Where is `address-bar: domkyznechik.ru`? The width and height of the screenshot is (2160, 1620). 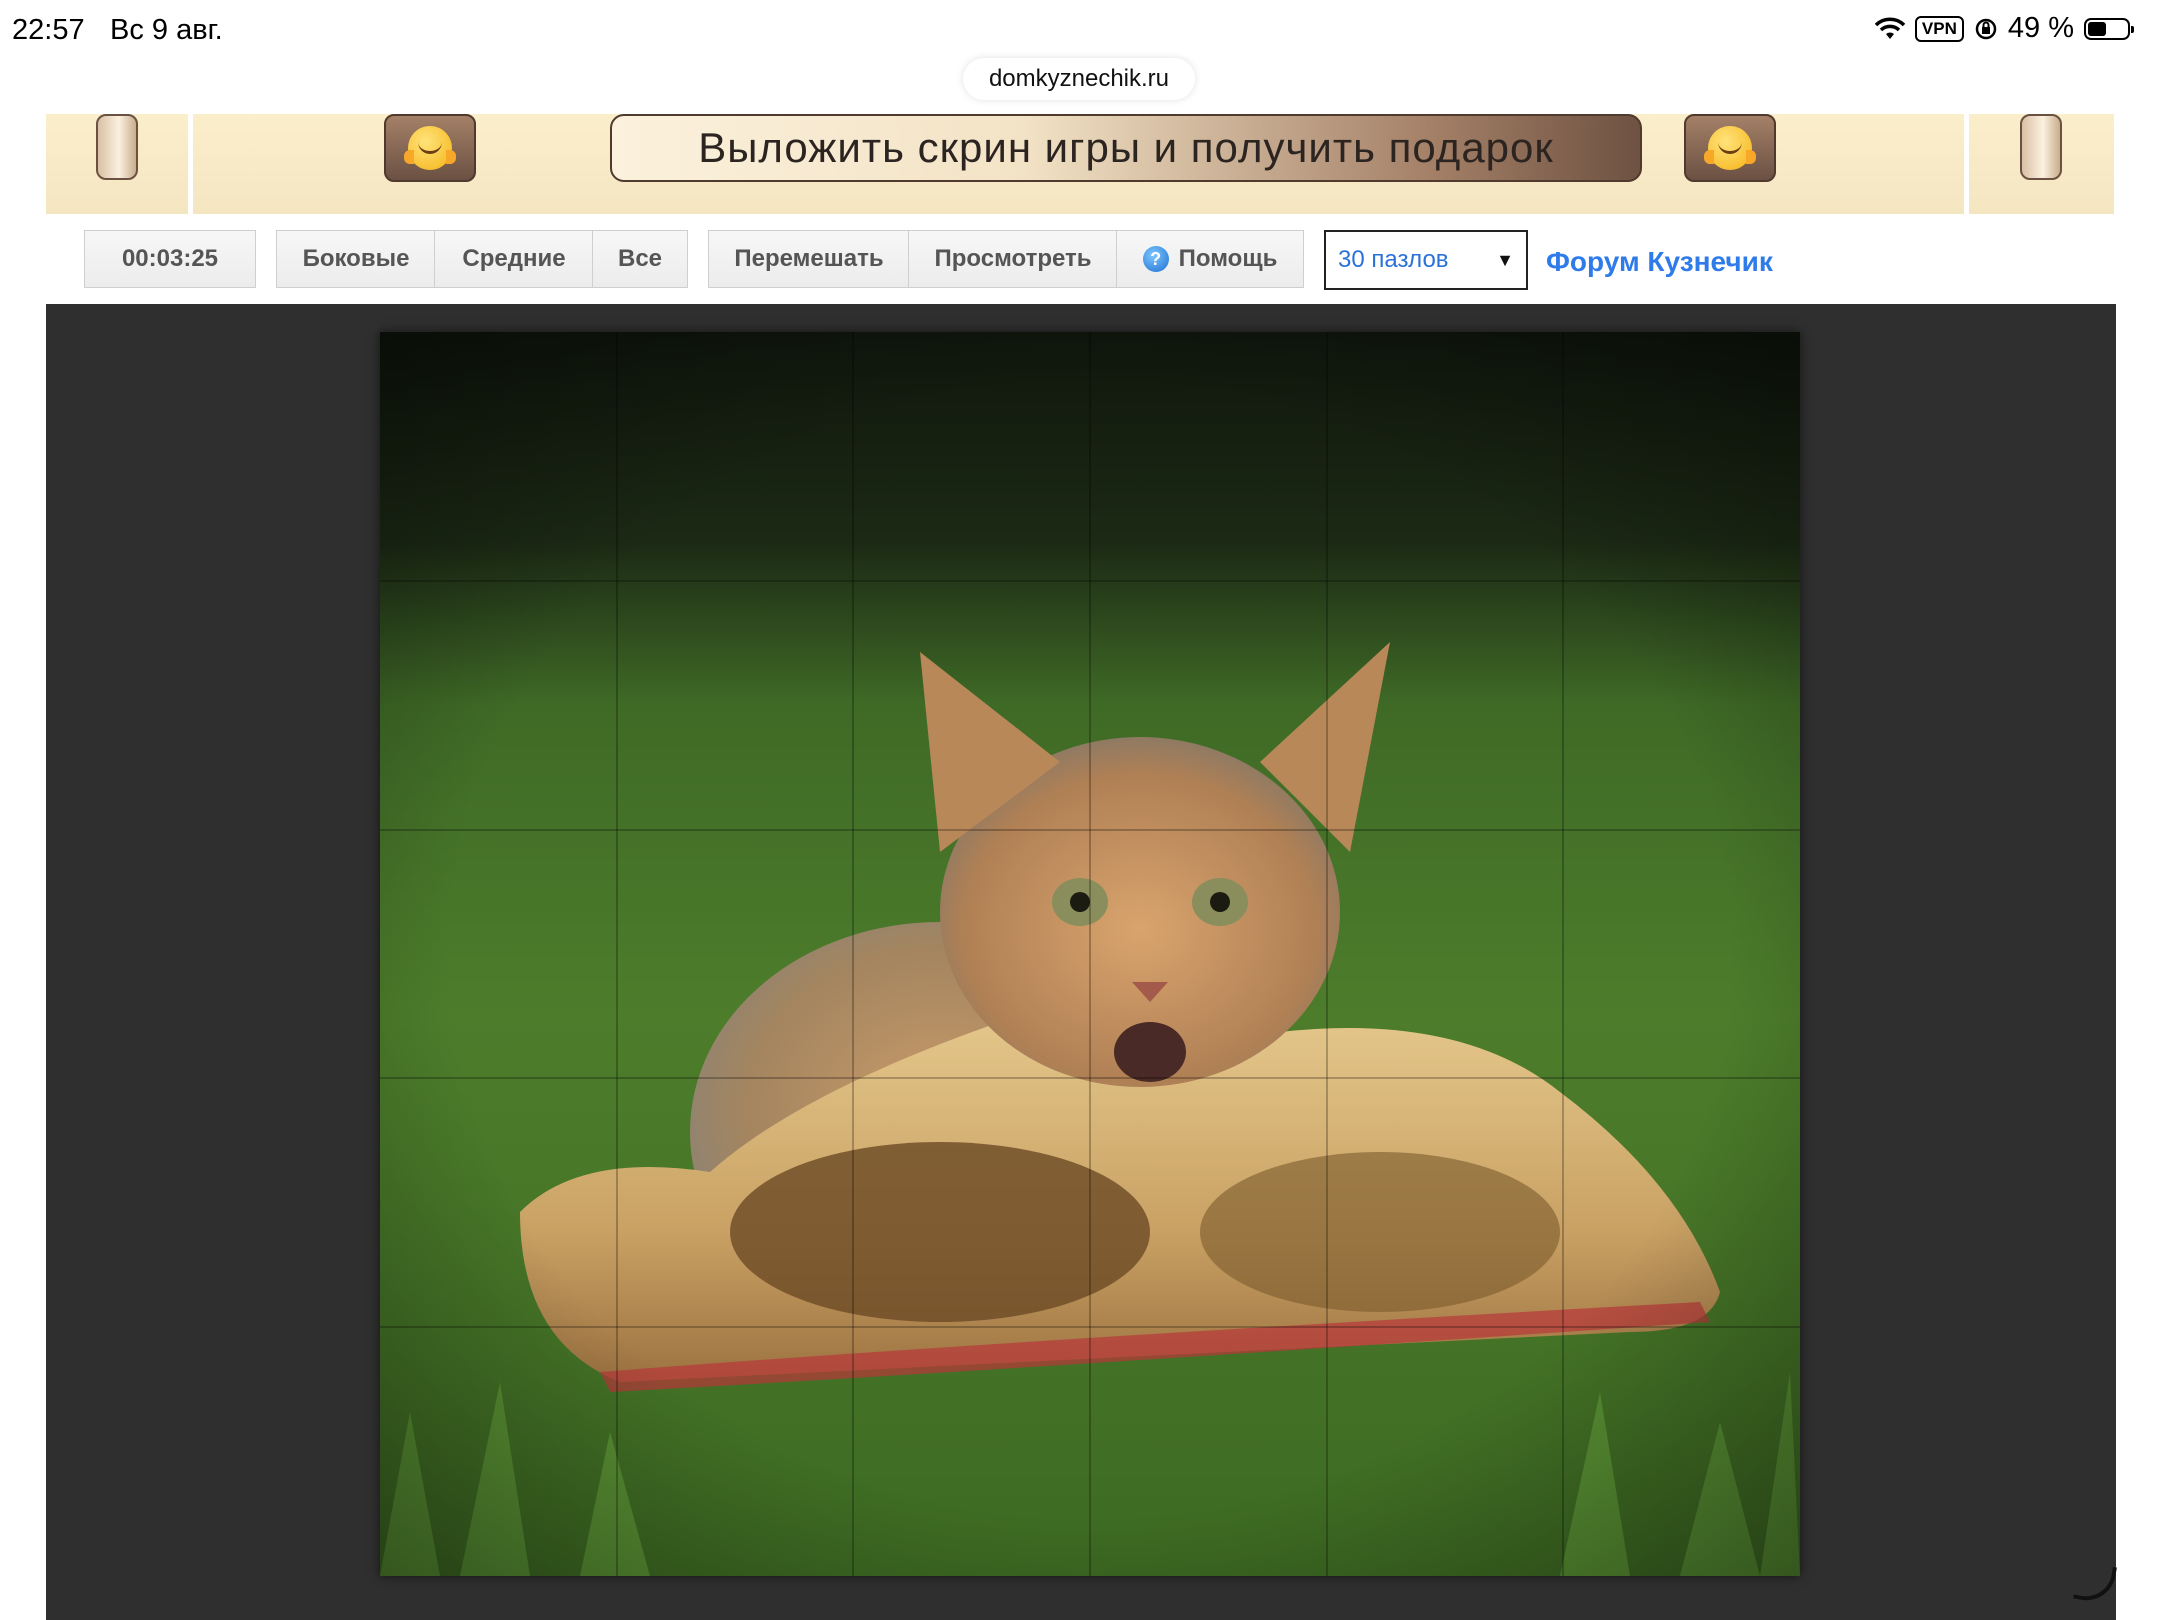
address-bar: domkyznechik.ru is located at coordinates (1079, 79).